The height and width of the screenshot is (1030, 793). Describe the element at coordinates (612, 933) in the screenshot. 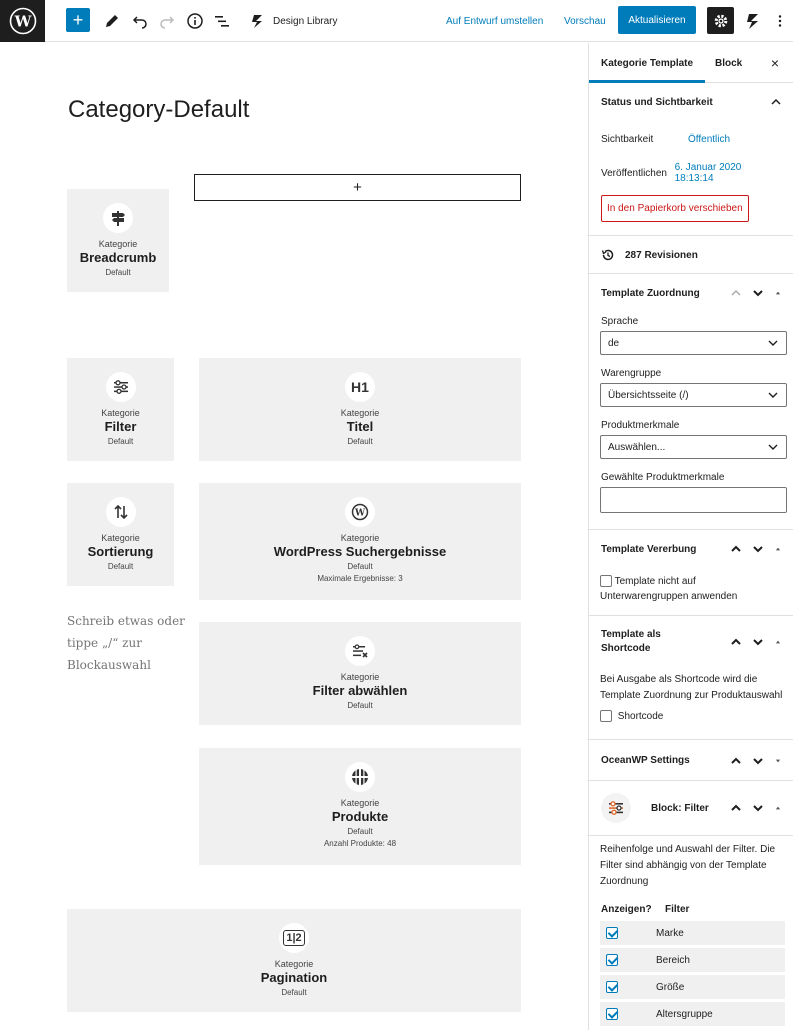

I see `filter-checkbox-marke` at that location.